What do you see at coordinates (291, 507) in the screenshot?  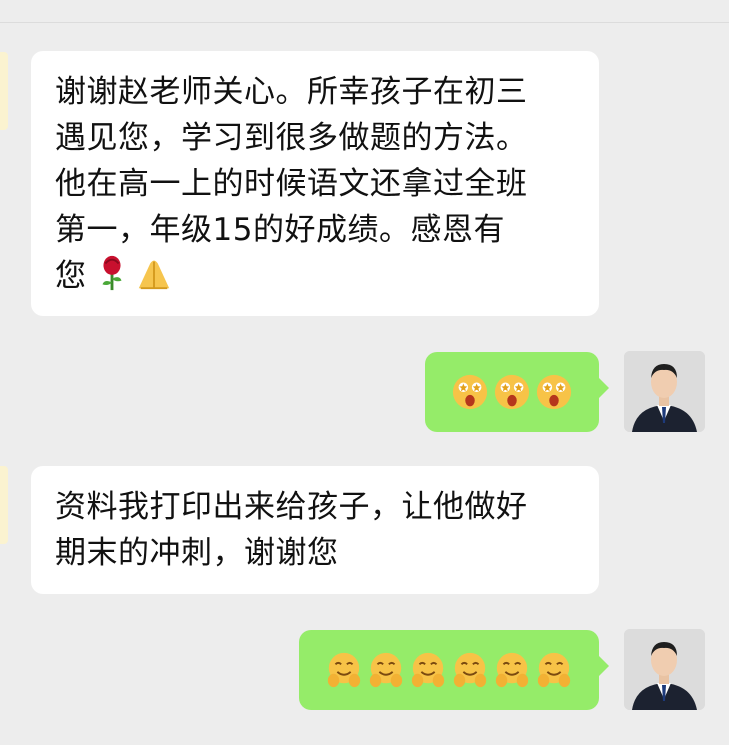 I see `message-text-line: 资料我打印出来给孩子，让他做好` at bounding box center [291, 507].